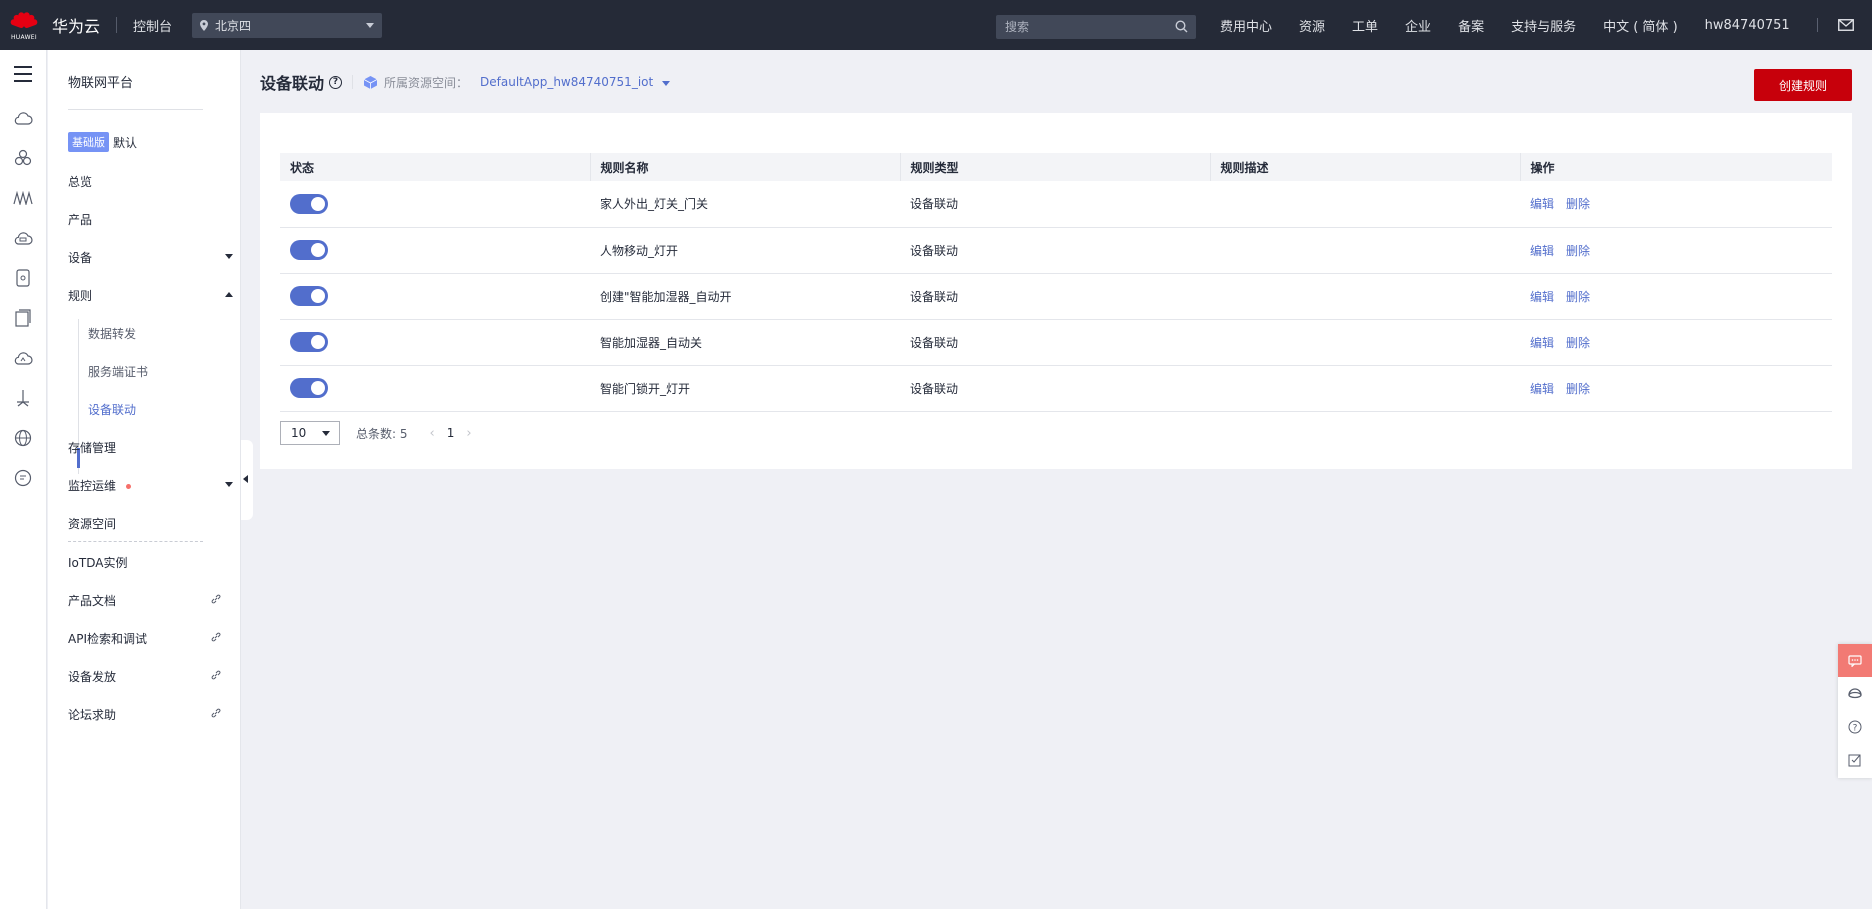 The width and height of the screenshot is (1872, 909). I want to click on pagination: 10 总条数: 5 ‹ 1 ›, so click(382, 433).